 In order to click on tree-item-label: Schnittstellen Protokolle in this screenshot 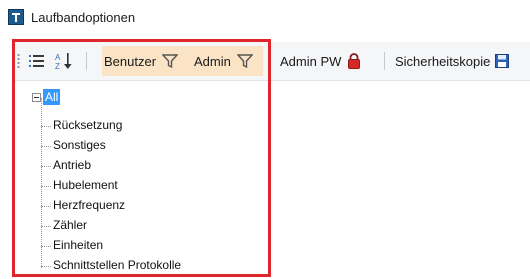, I will do `click(117, 265)`.